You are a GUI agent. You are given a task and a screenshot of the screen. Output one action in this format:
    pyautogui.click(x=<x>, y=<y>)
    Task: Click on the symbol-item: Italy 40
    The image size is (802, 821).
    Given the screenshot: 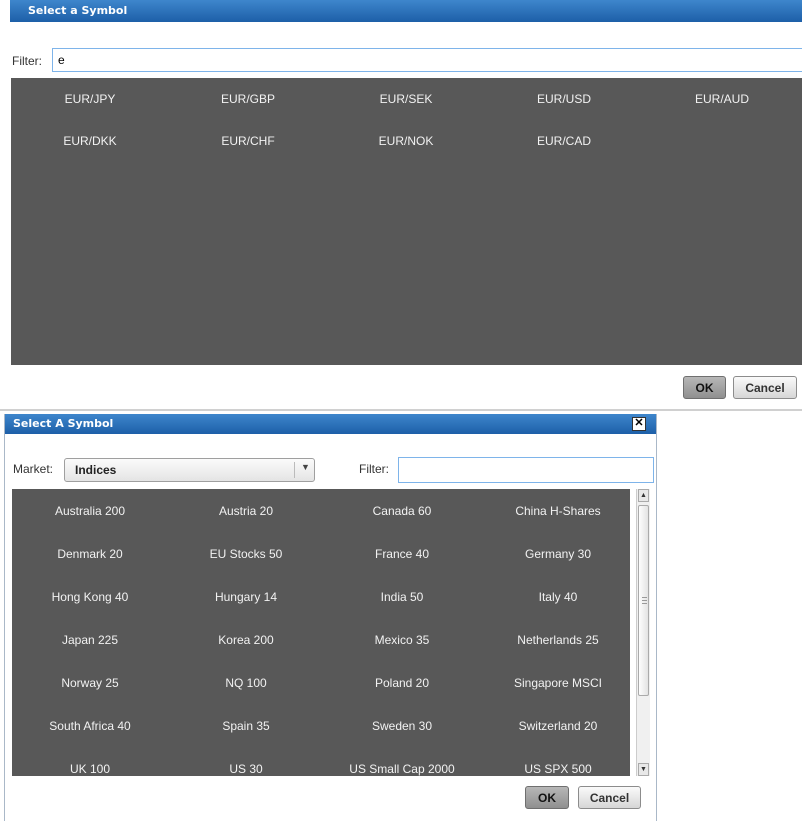 What is the action you would take?
    pyautogui.click(x=555, y=597)
    